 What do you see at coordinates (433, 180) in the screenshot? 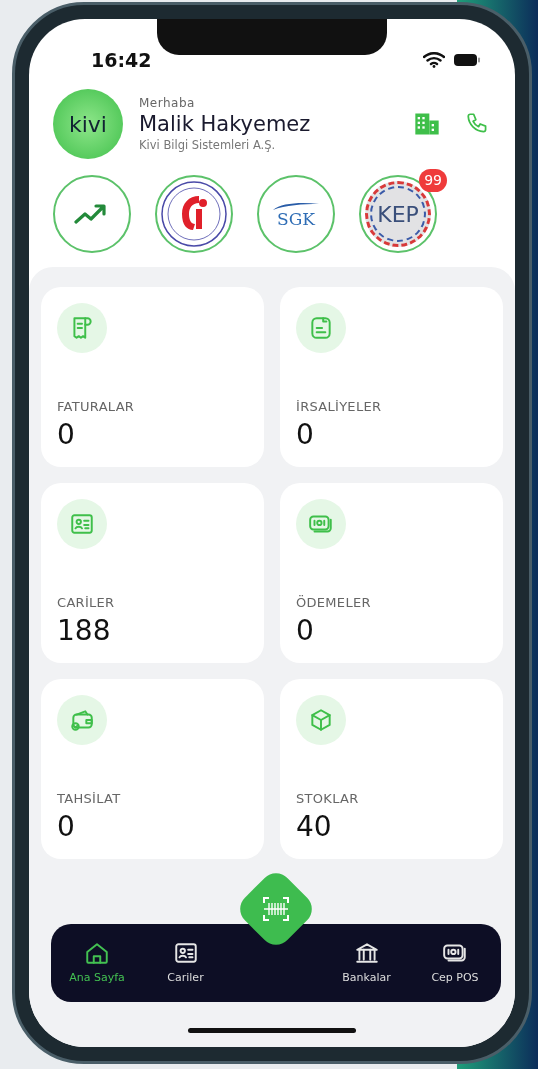
I see `notification-badge: 99` at bounding box center [433, 180].